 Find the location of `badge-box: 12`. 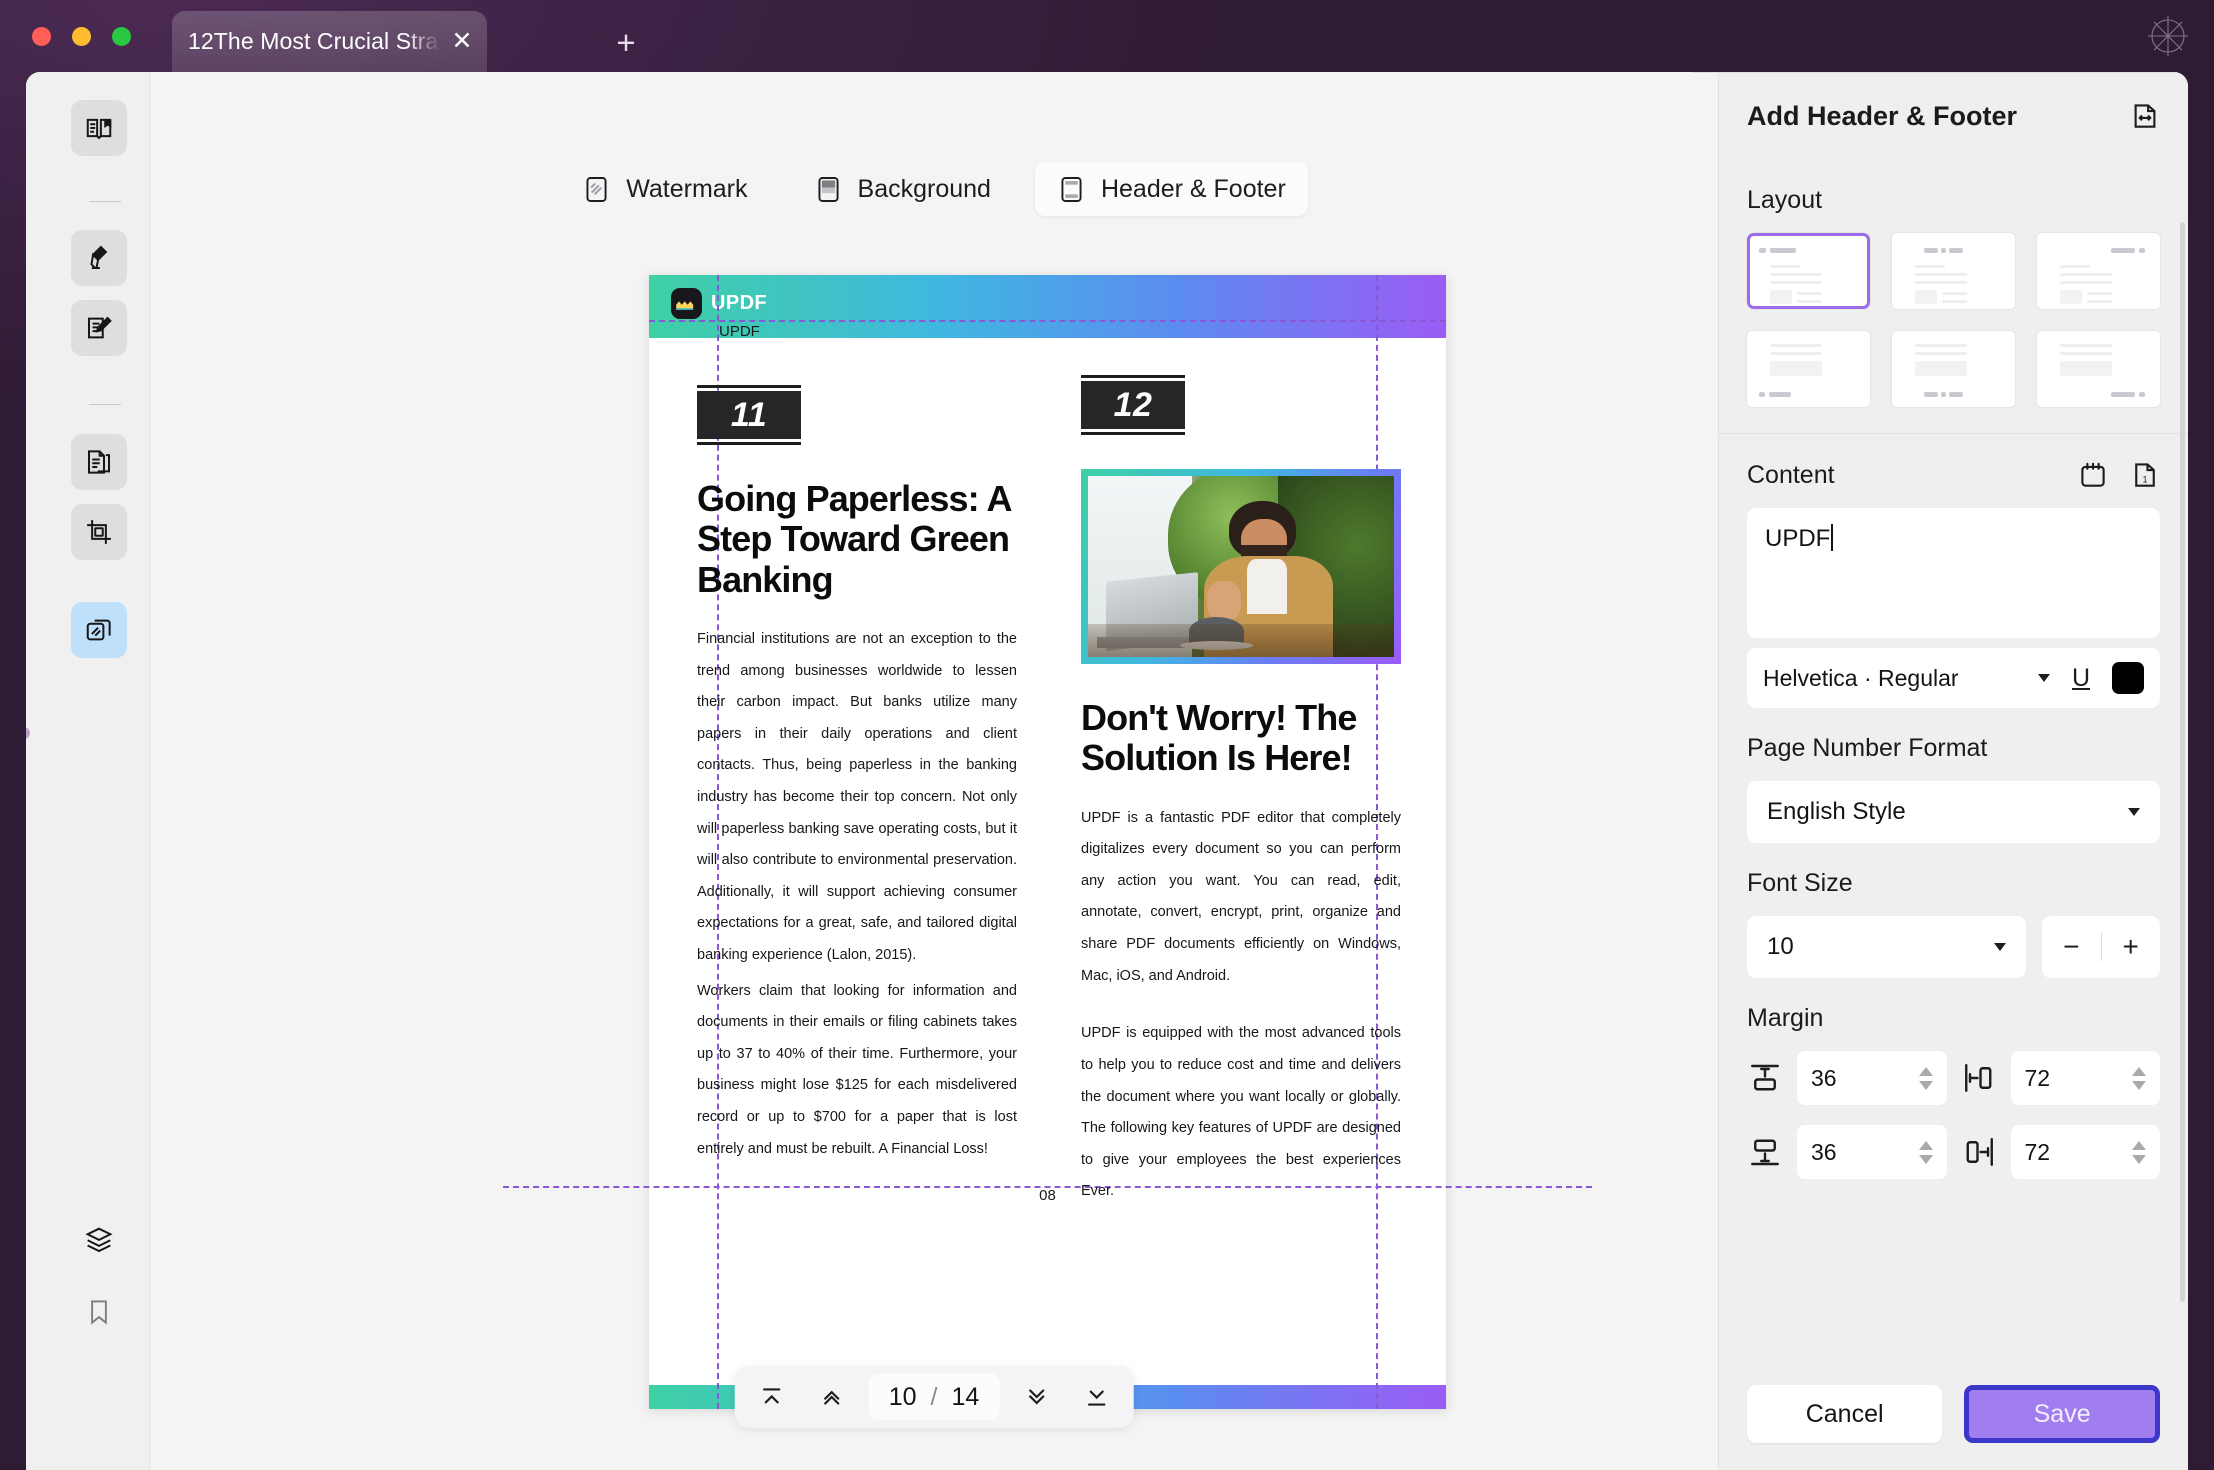

badge-box: 12 is located at coordinates (1133, 405).